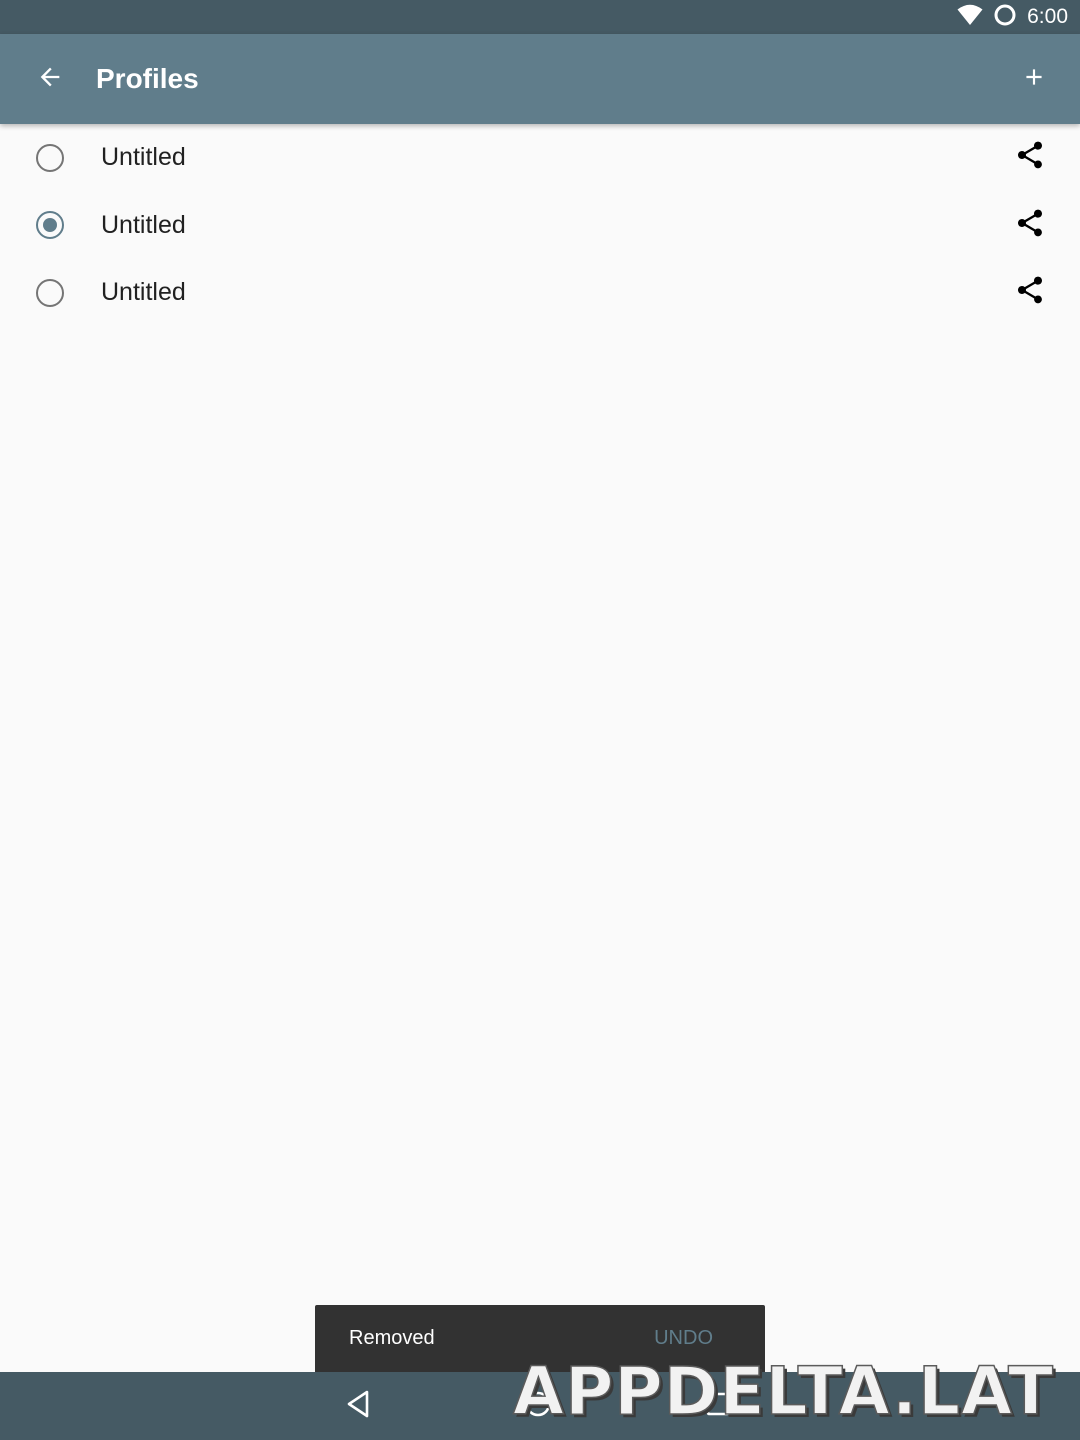 Image resolution: width=1080 pixels, height=1440 pixels. I want to click on status-icons: 6:00, so click(1012, 17).